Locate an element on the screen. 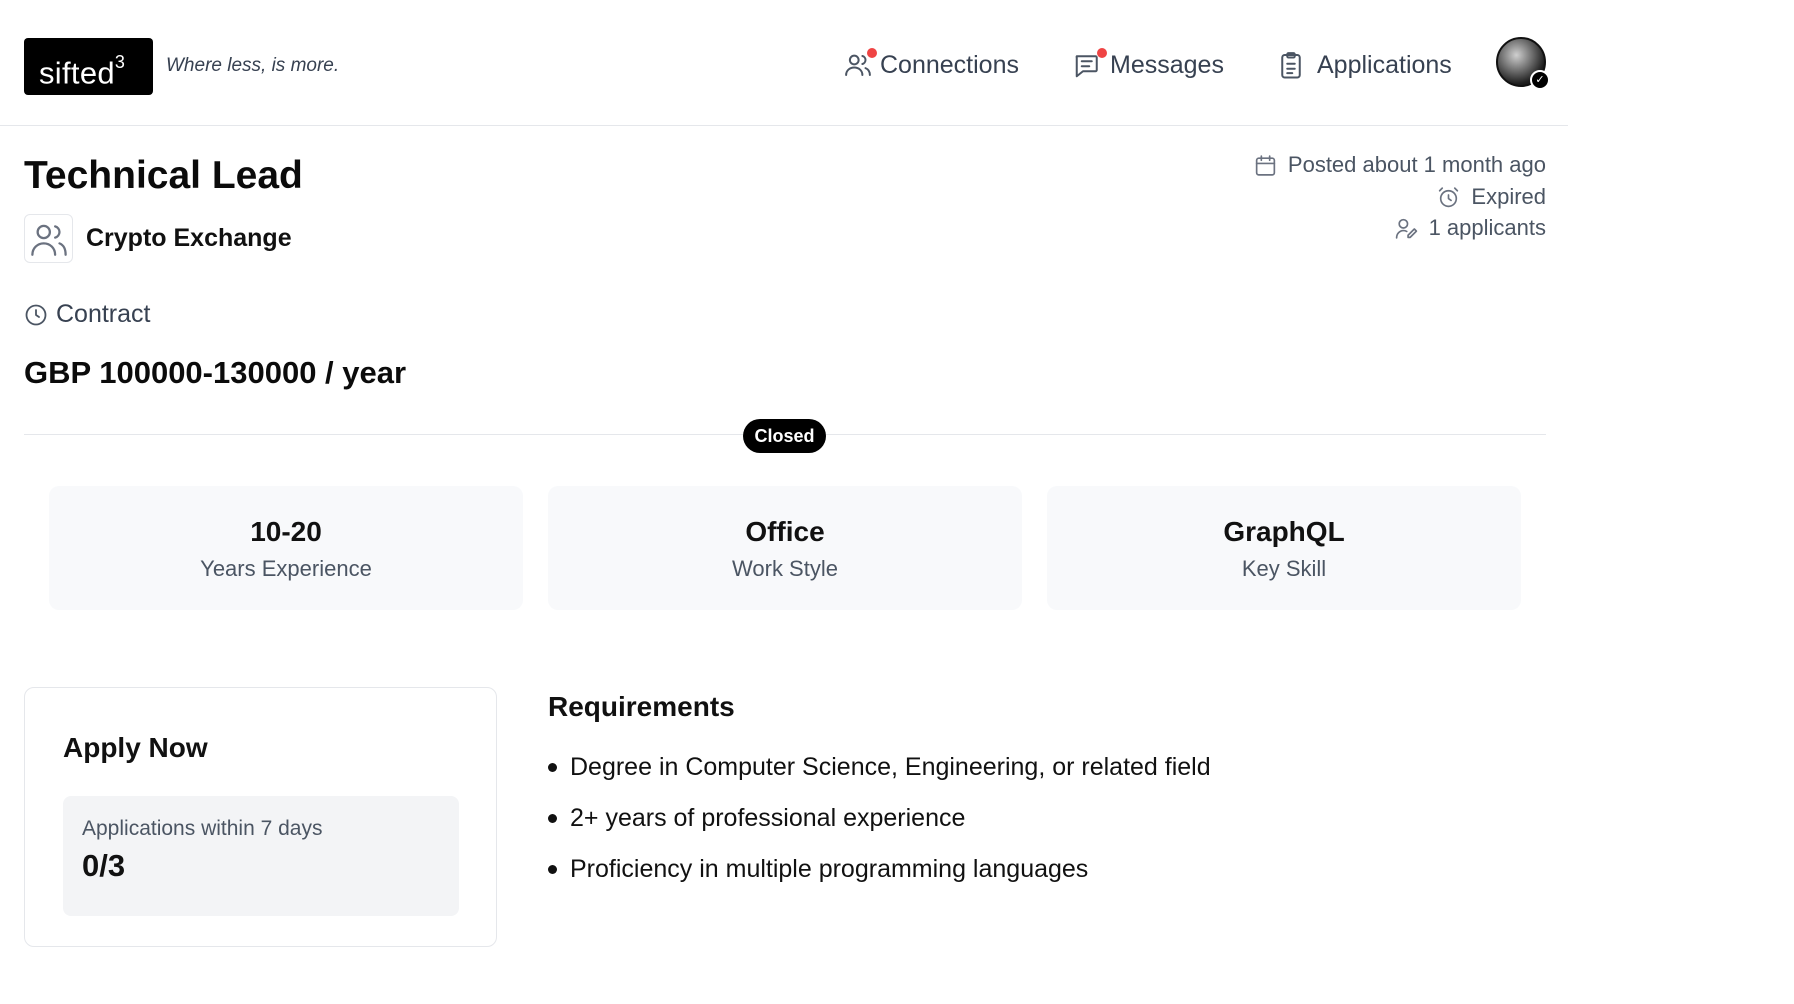  application-limit-count: 0/3 is located at coordinates (104, 865).